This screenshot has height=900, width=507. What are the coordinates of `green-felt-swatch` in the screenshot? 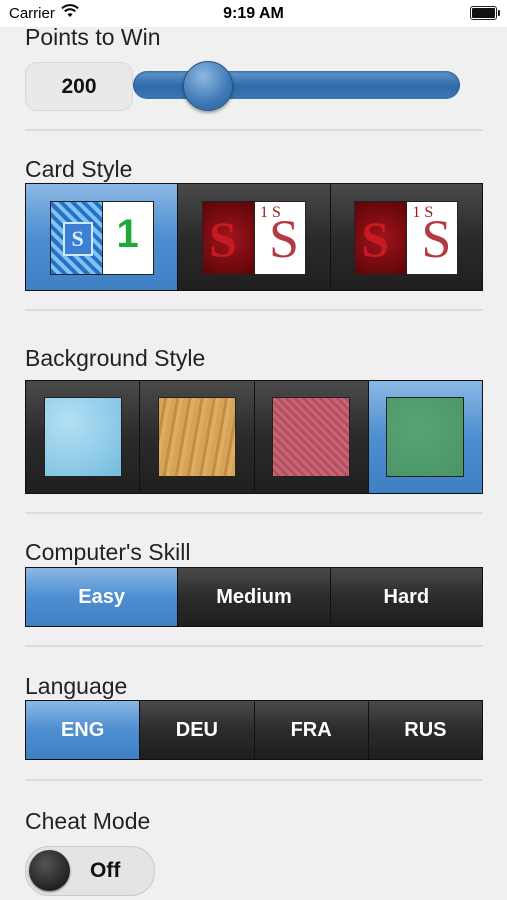 It's located at (425, 437).